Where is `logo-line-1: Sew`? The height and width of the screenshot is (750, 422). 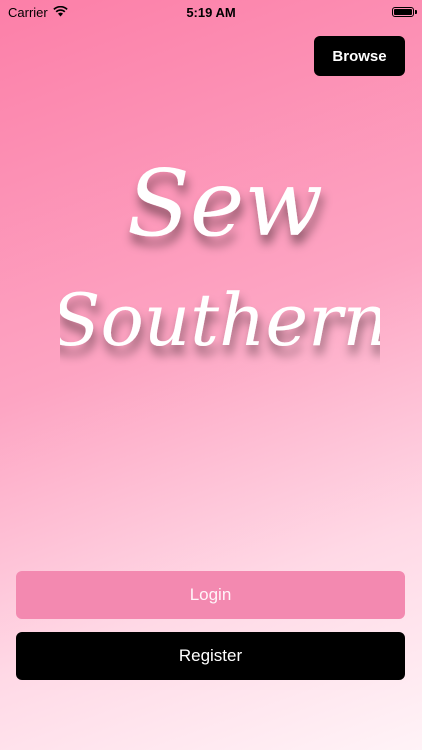 logo-line-1: Sew is located at coordinates (225, 203).